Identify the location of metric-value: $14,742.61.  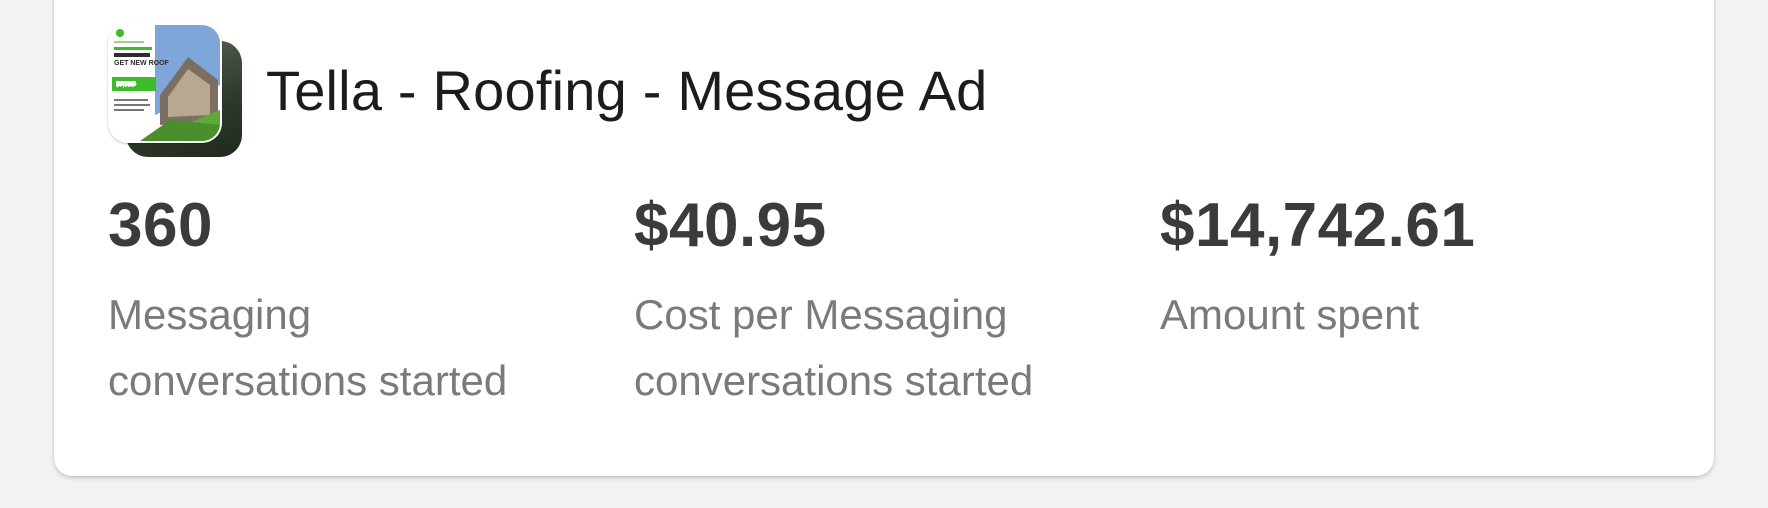
(1318, 225).